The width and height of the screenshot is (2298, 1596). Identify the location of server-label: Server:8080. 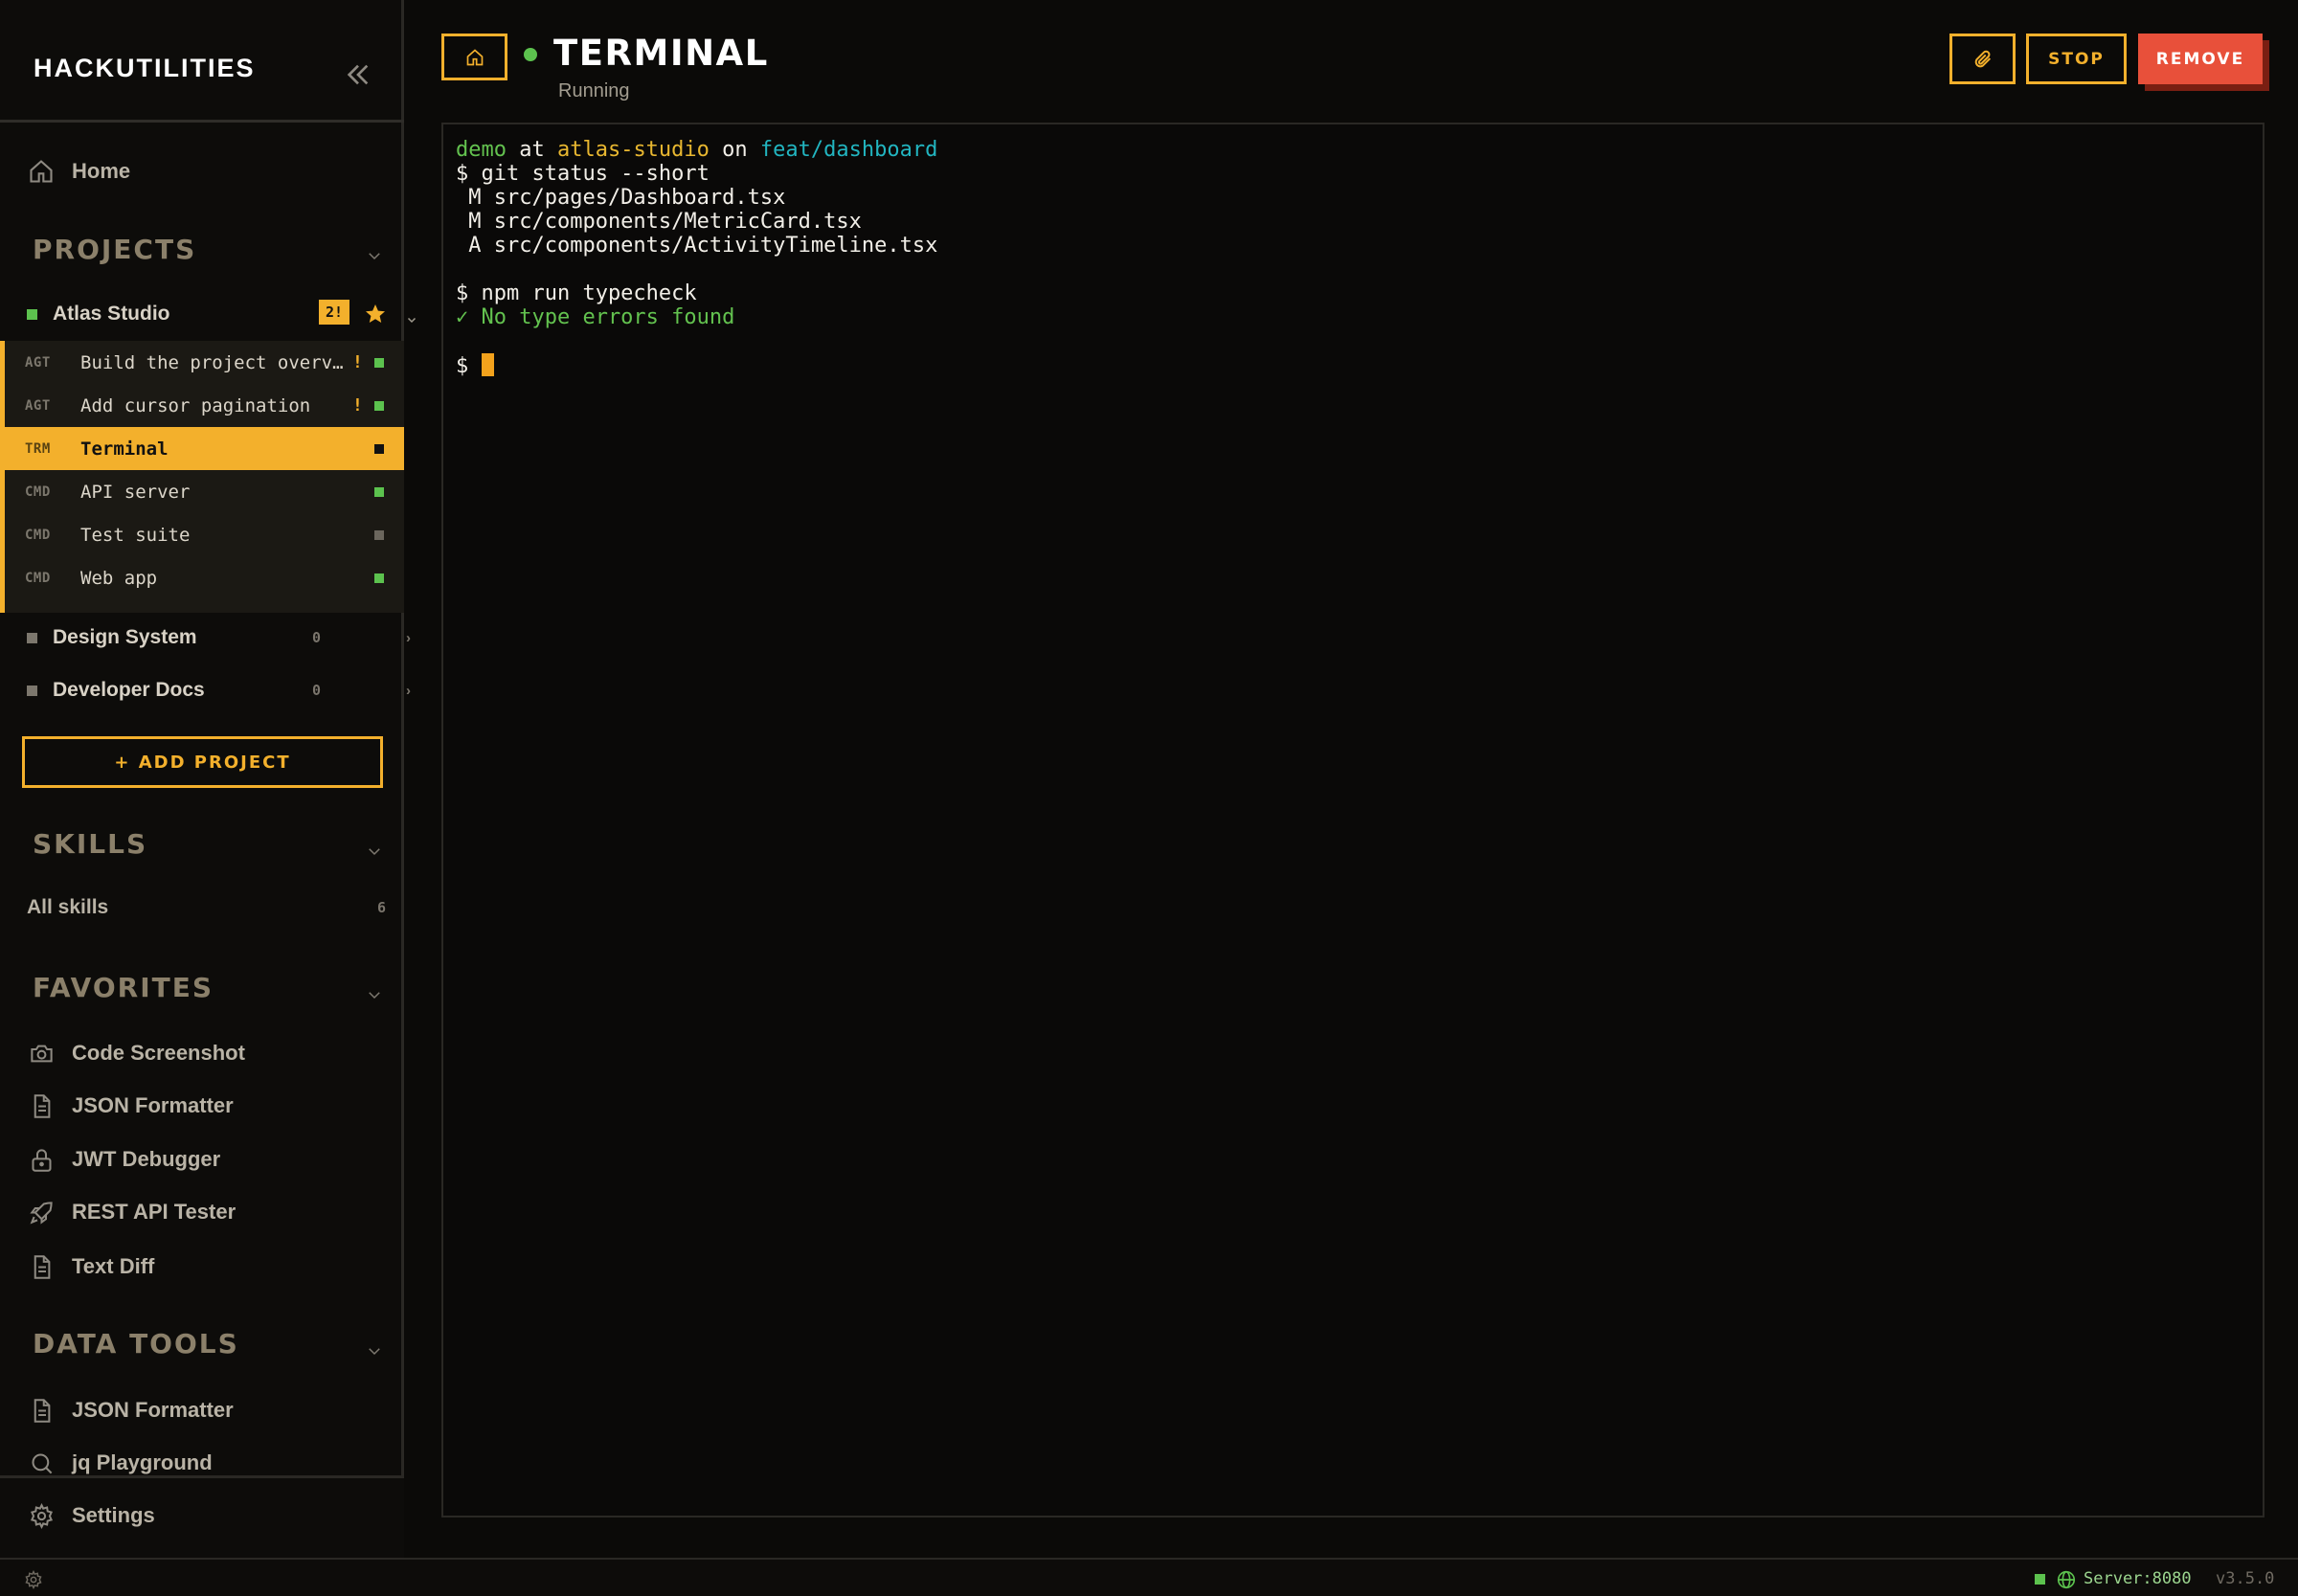
(2138, 1578).